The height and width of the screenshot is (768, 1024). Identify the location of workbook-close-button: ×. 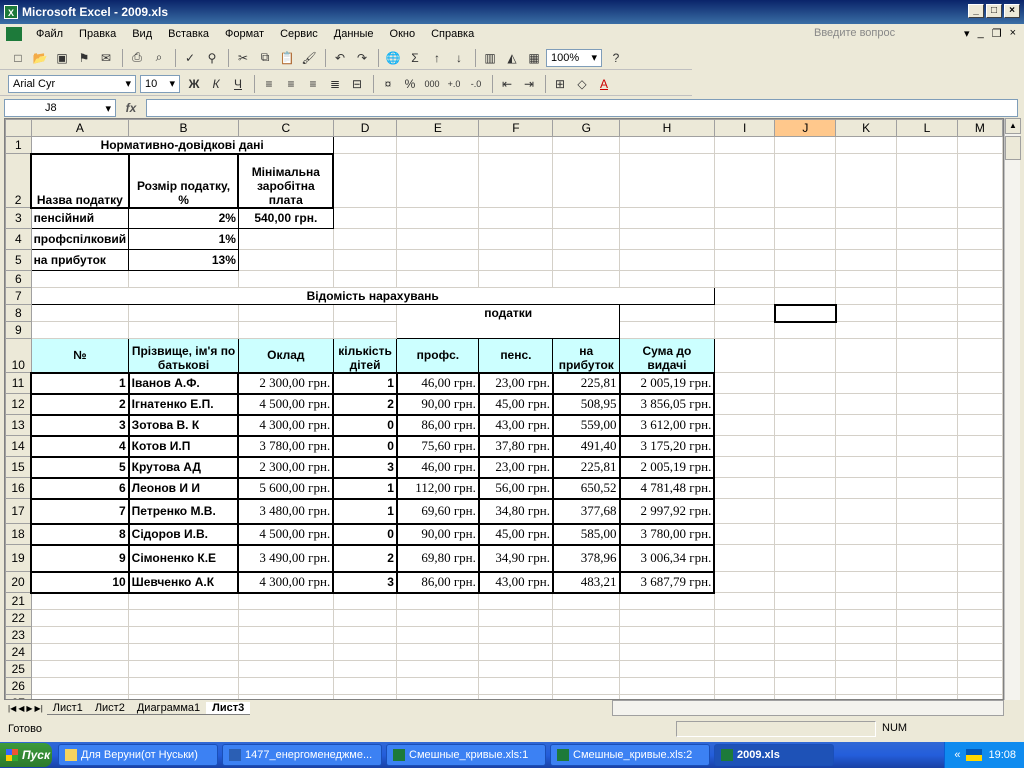
(1013, 33).